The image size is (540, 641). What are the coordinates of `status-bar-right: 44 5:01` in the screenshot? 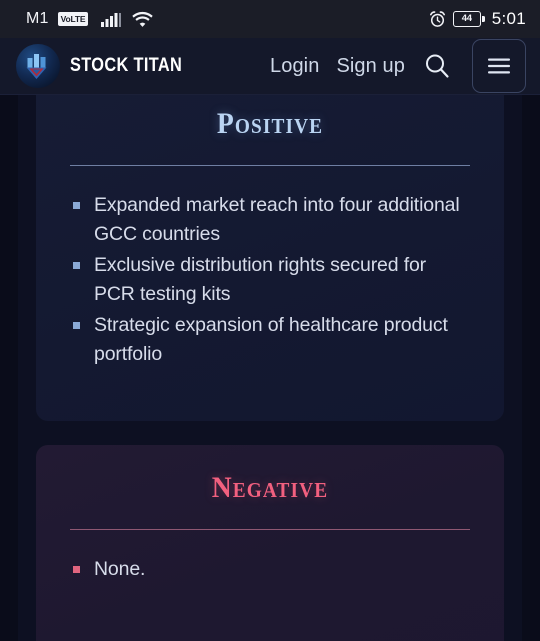 It's located at (477, 19).